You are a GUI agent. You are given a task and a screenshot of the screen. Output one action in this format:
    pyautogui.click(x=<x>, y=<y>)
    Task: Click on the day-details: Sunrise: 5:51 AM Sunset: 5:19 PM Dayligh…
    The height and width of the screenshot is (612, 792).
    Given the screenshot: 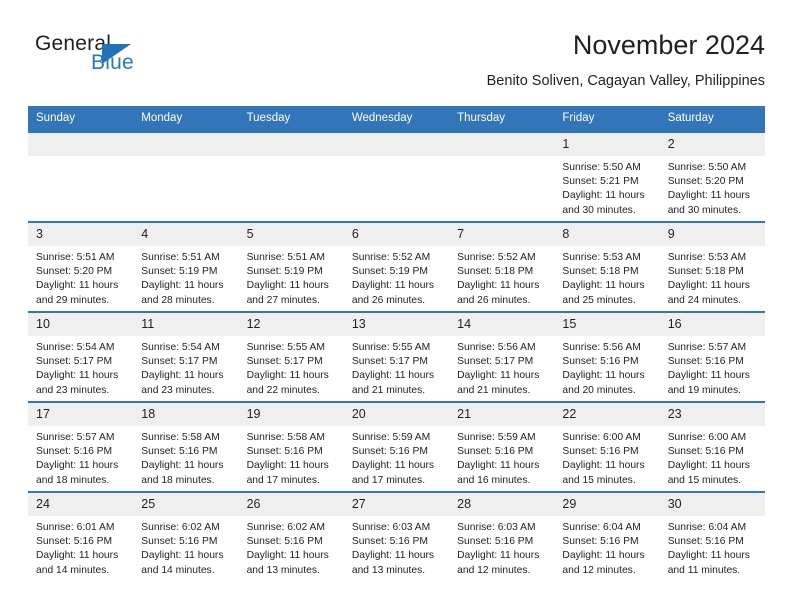 What is the action you would take?
    pyautogui.click(x=291, y=277)
    